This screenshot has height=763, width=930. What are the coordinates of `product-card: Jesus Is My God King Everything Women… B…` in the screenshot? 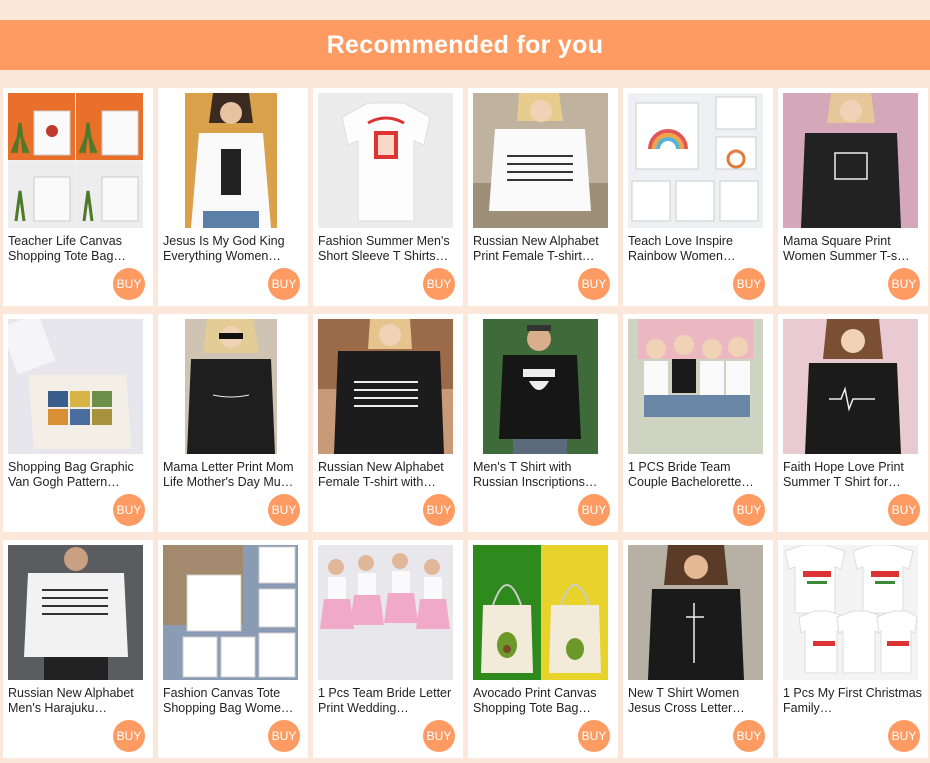 It's located at (233, 197).